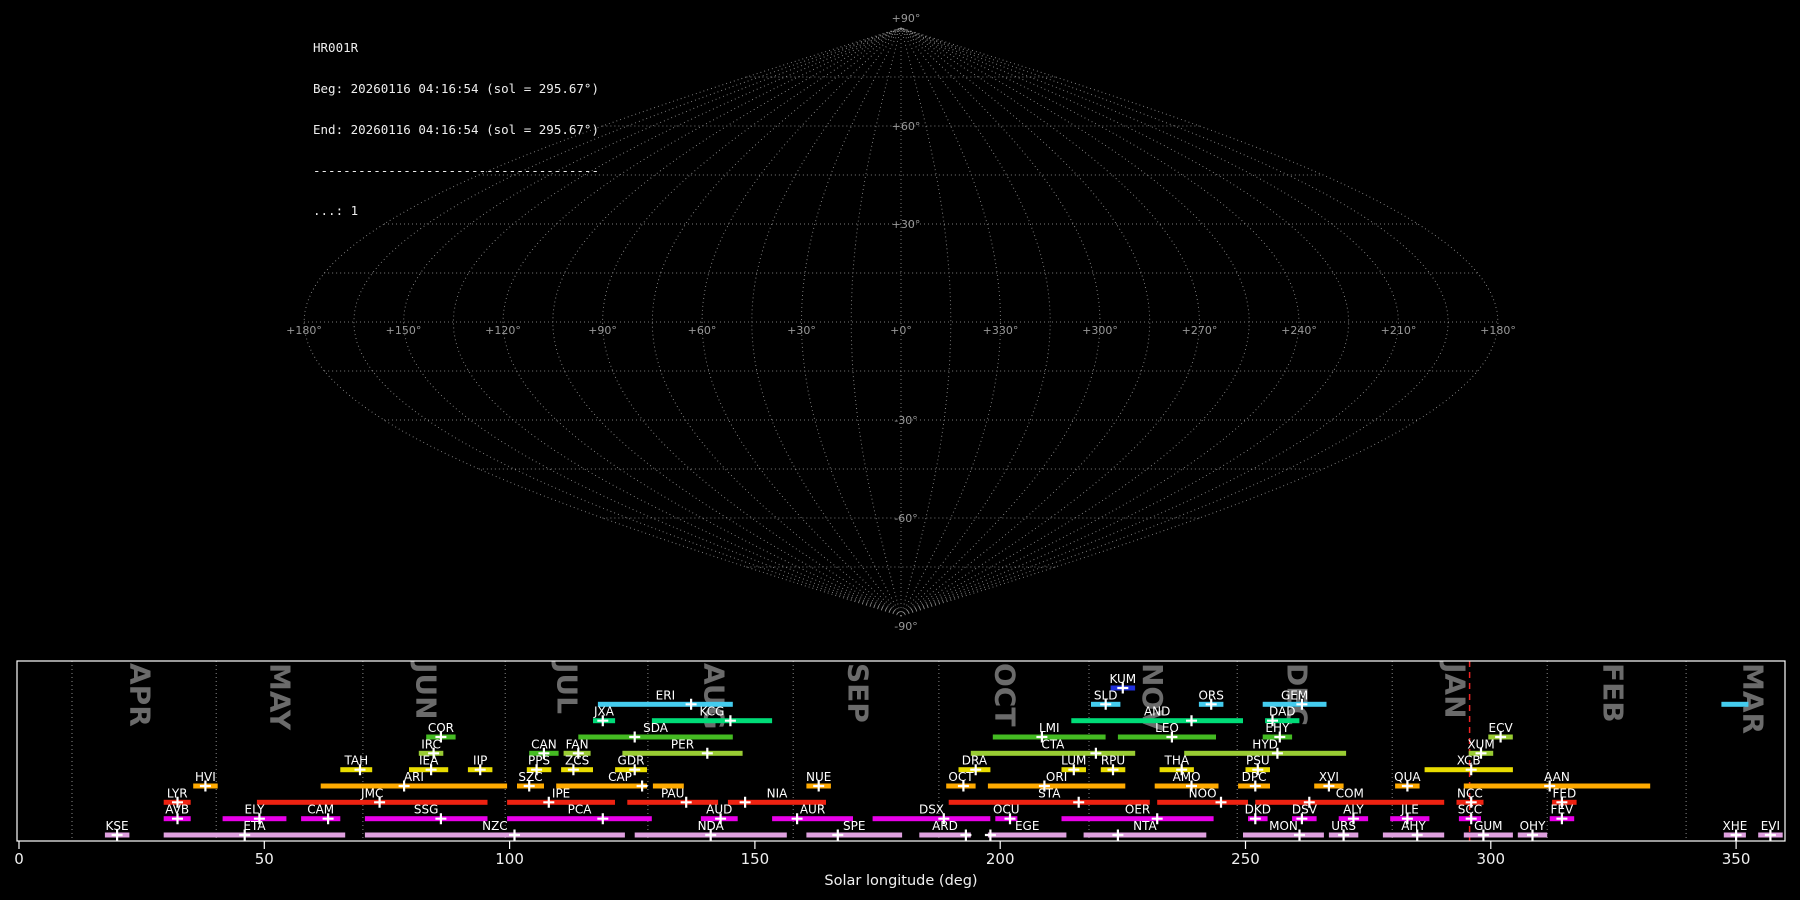 Image resolution: width=1800 pixels, height=900 pixels. I want to click on shower-label-noo: NOO, so click(1203, 793).